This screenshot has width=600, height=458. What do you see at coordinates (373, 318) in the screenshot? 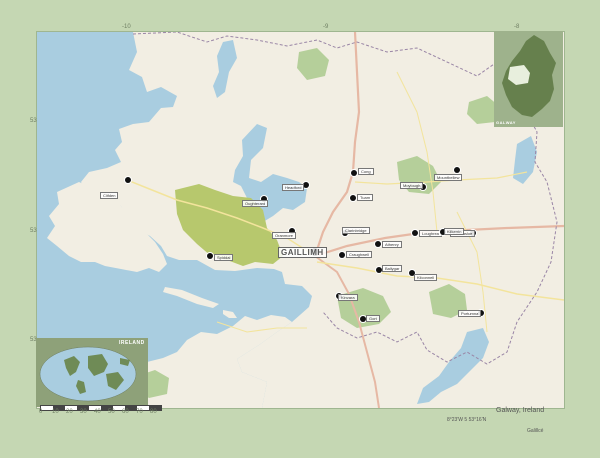
I see `place-label: Gort` at bounding box center [373, 318].